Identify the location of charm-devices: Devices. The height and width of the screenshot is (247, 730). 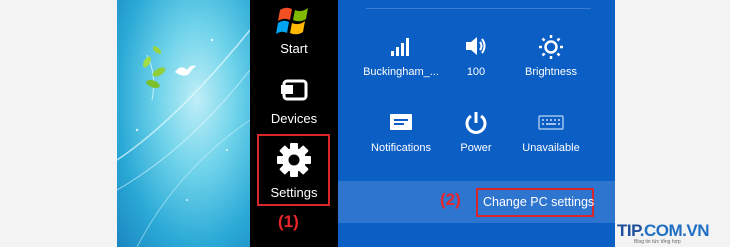
(294, 101).